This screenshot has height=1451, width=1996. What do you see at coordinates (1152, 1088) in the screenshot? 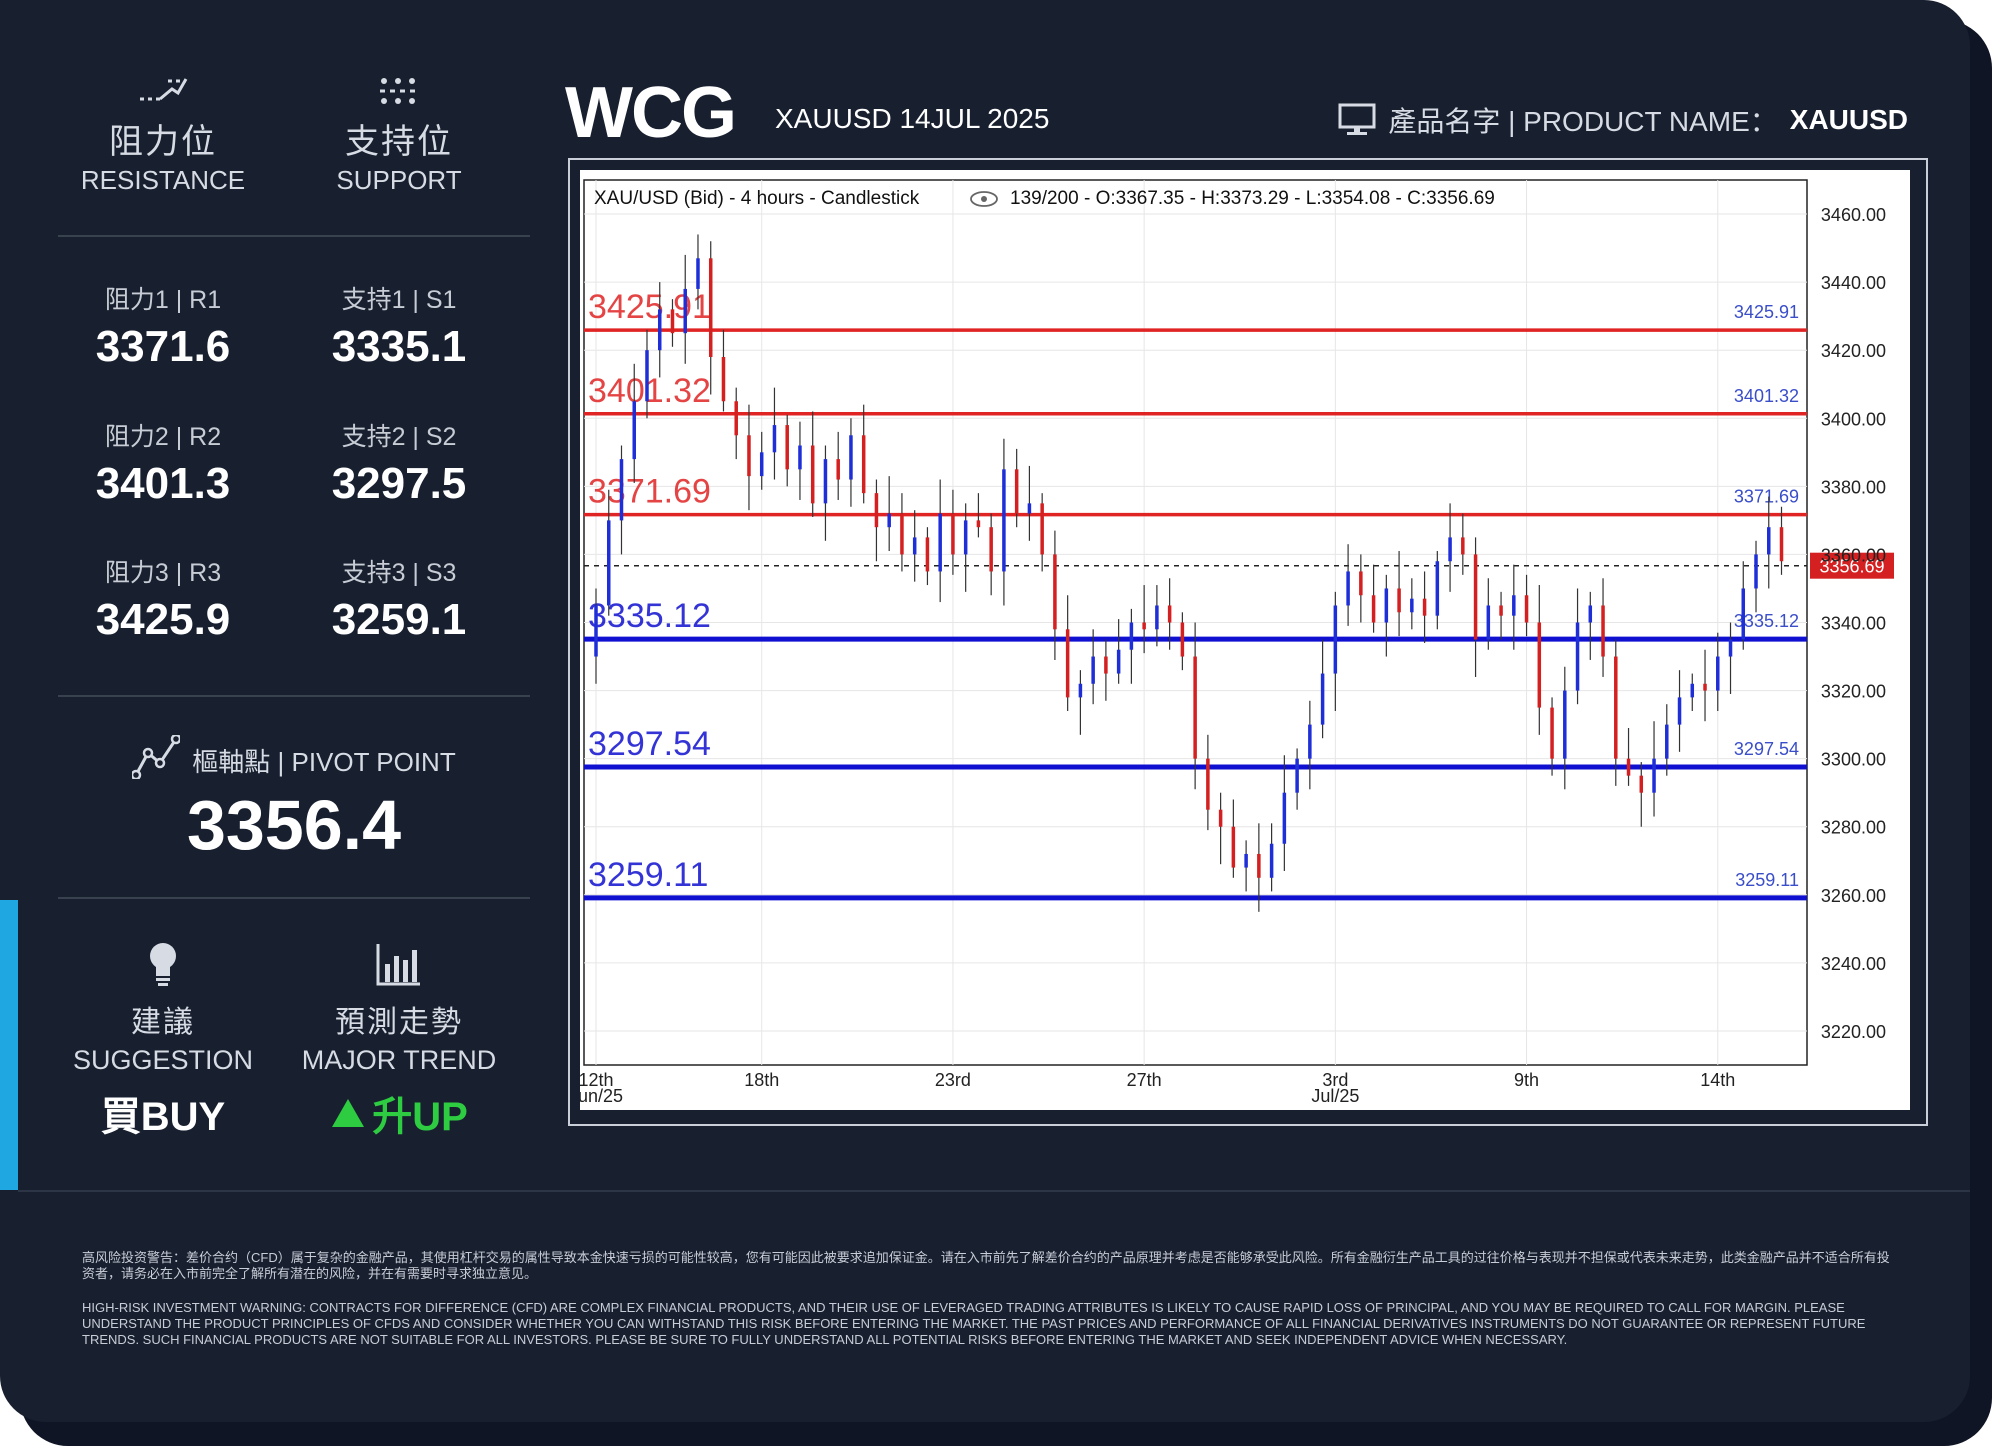
I see `x-axis: 12thJun/2518th23rd27th3rdJul/259th14th` at bounding box center [1152, 1088].